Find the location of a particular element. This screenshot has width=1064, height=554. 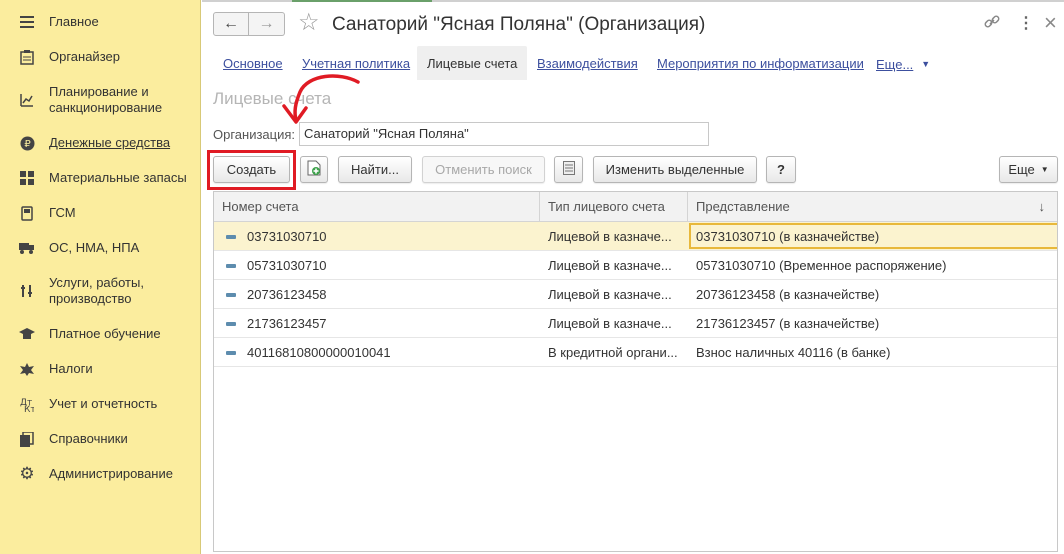

sidebar-item-fuel: ГСМ is located at coordinates (100, 213).